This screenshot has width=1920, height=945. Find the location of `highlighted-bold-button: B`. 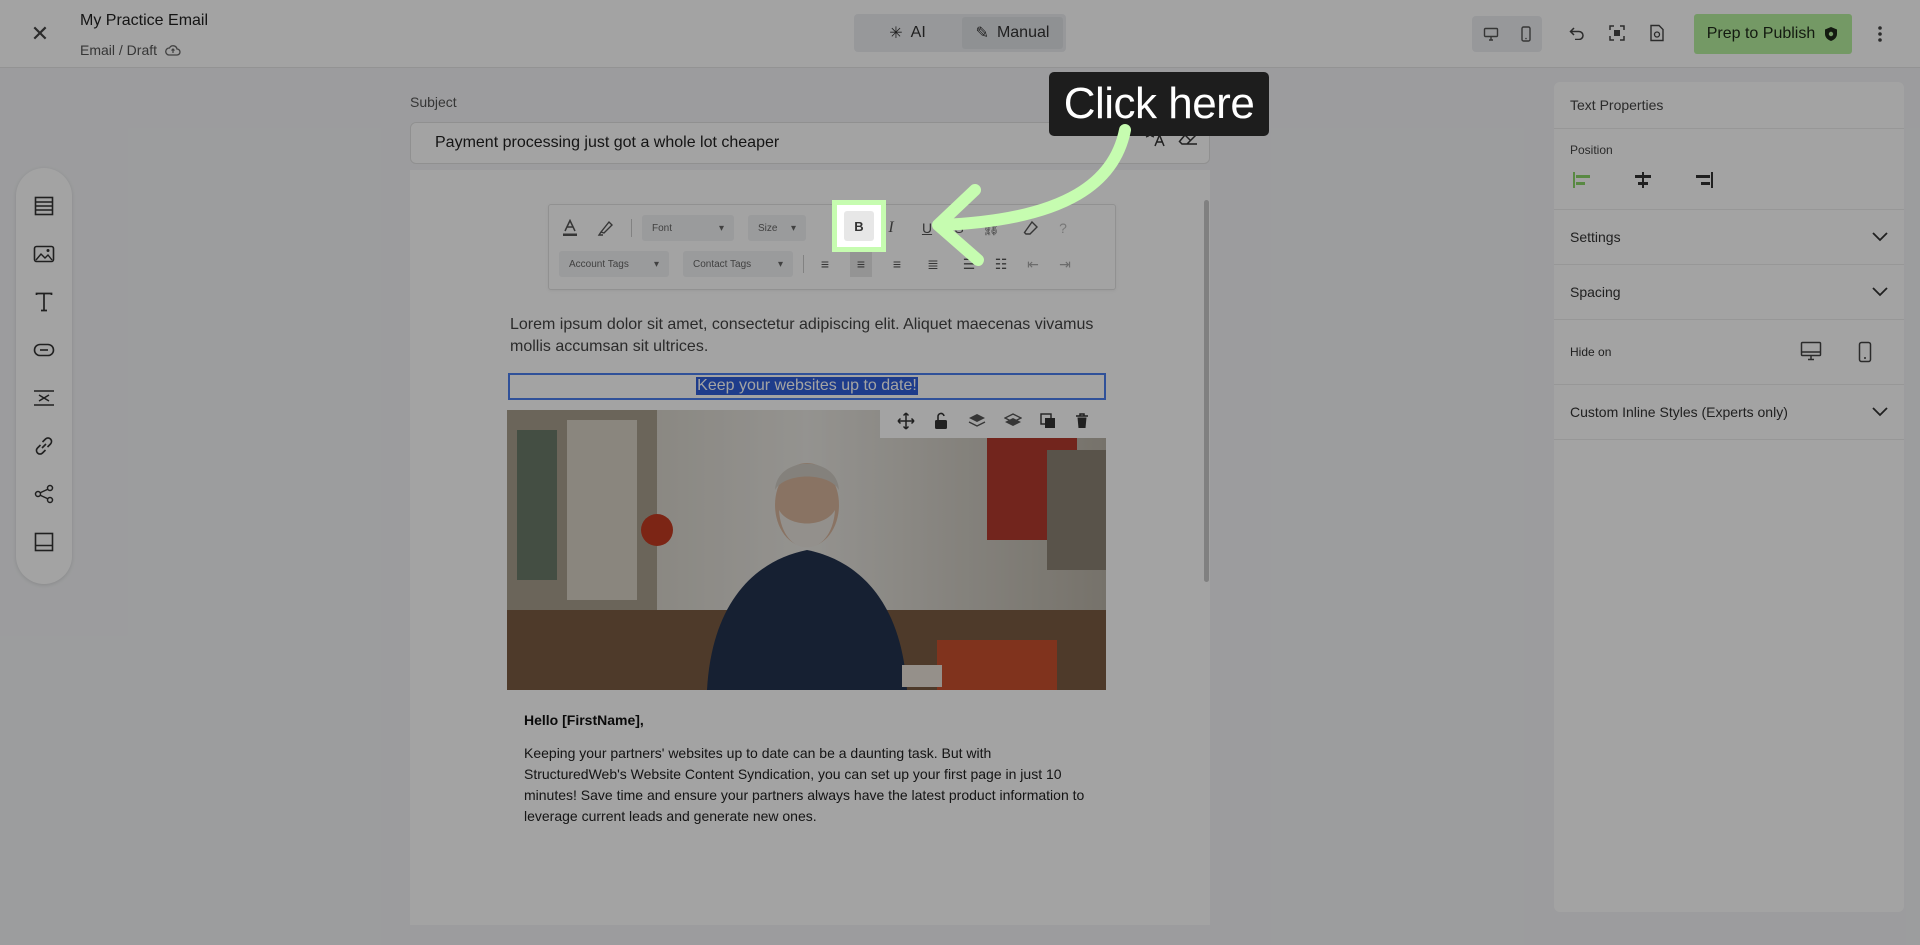

highlighted-bold-button: B is located at coordinates (859, 226).